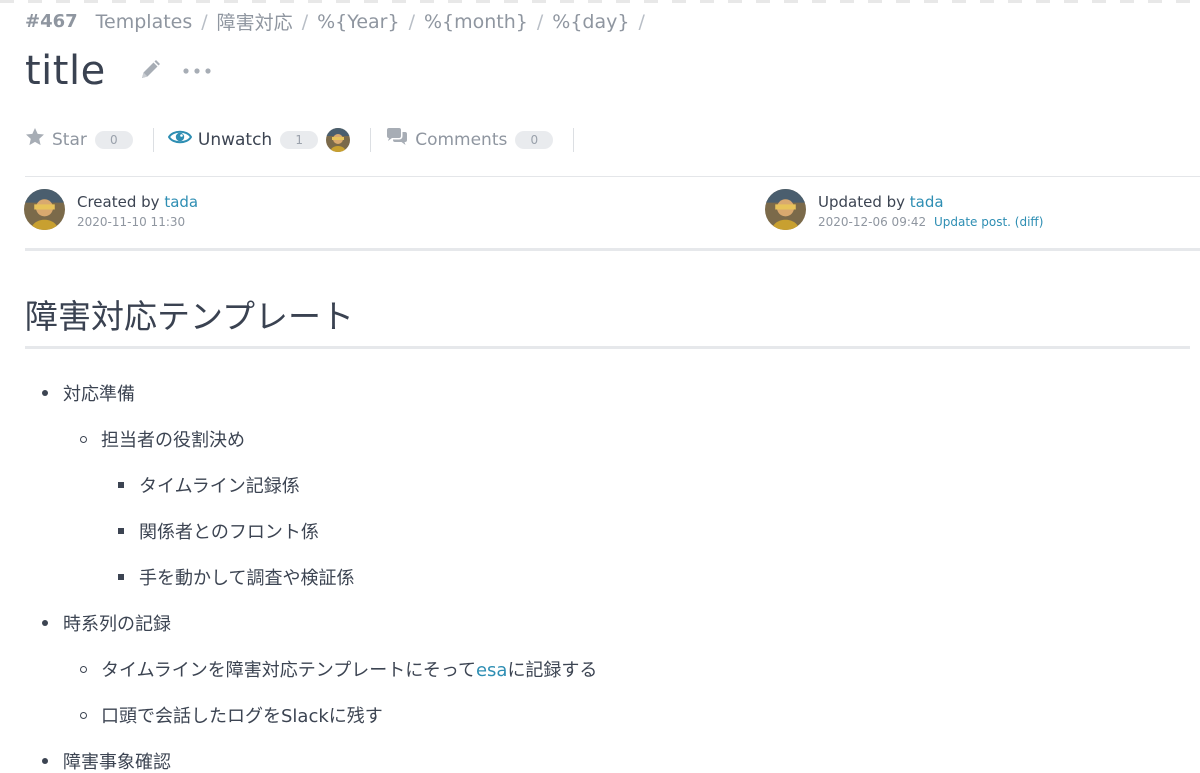  I want to click on list-item: 対応準備, so click(88, 393).